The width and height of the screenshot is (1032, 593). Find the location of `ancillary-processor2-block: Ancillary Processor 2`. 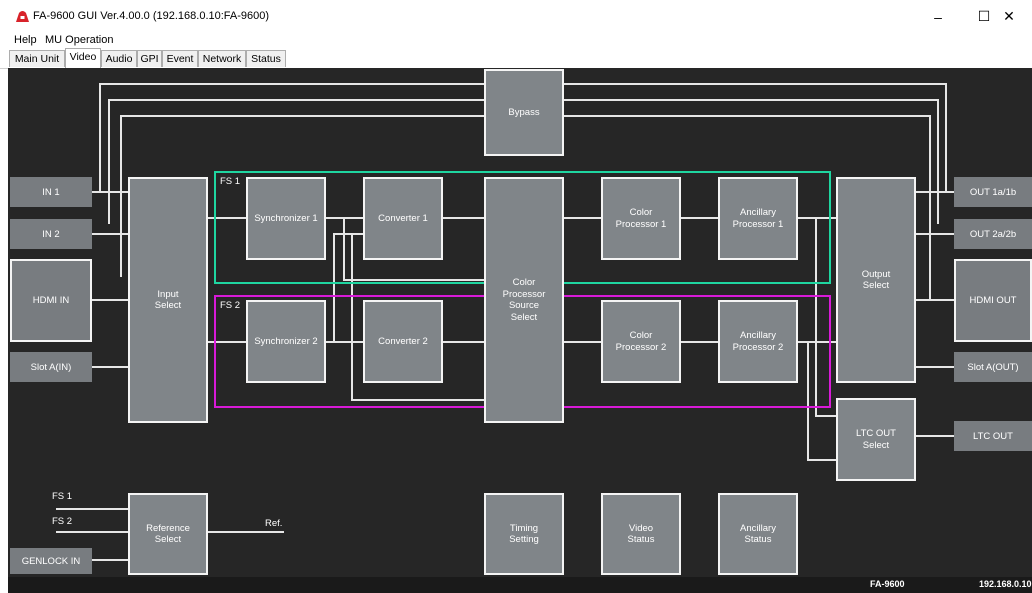

ancillary-processor2-block: Ancillary Processor 2 is located at coordinates (758, 341).